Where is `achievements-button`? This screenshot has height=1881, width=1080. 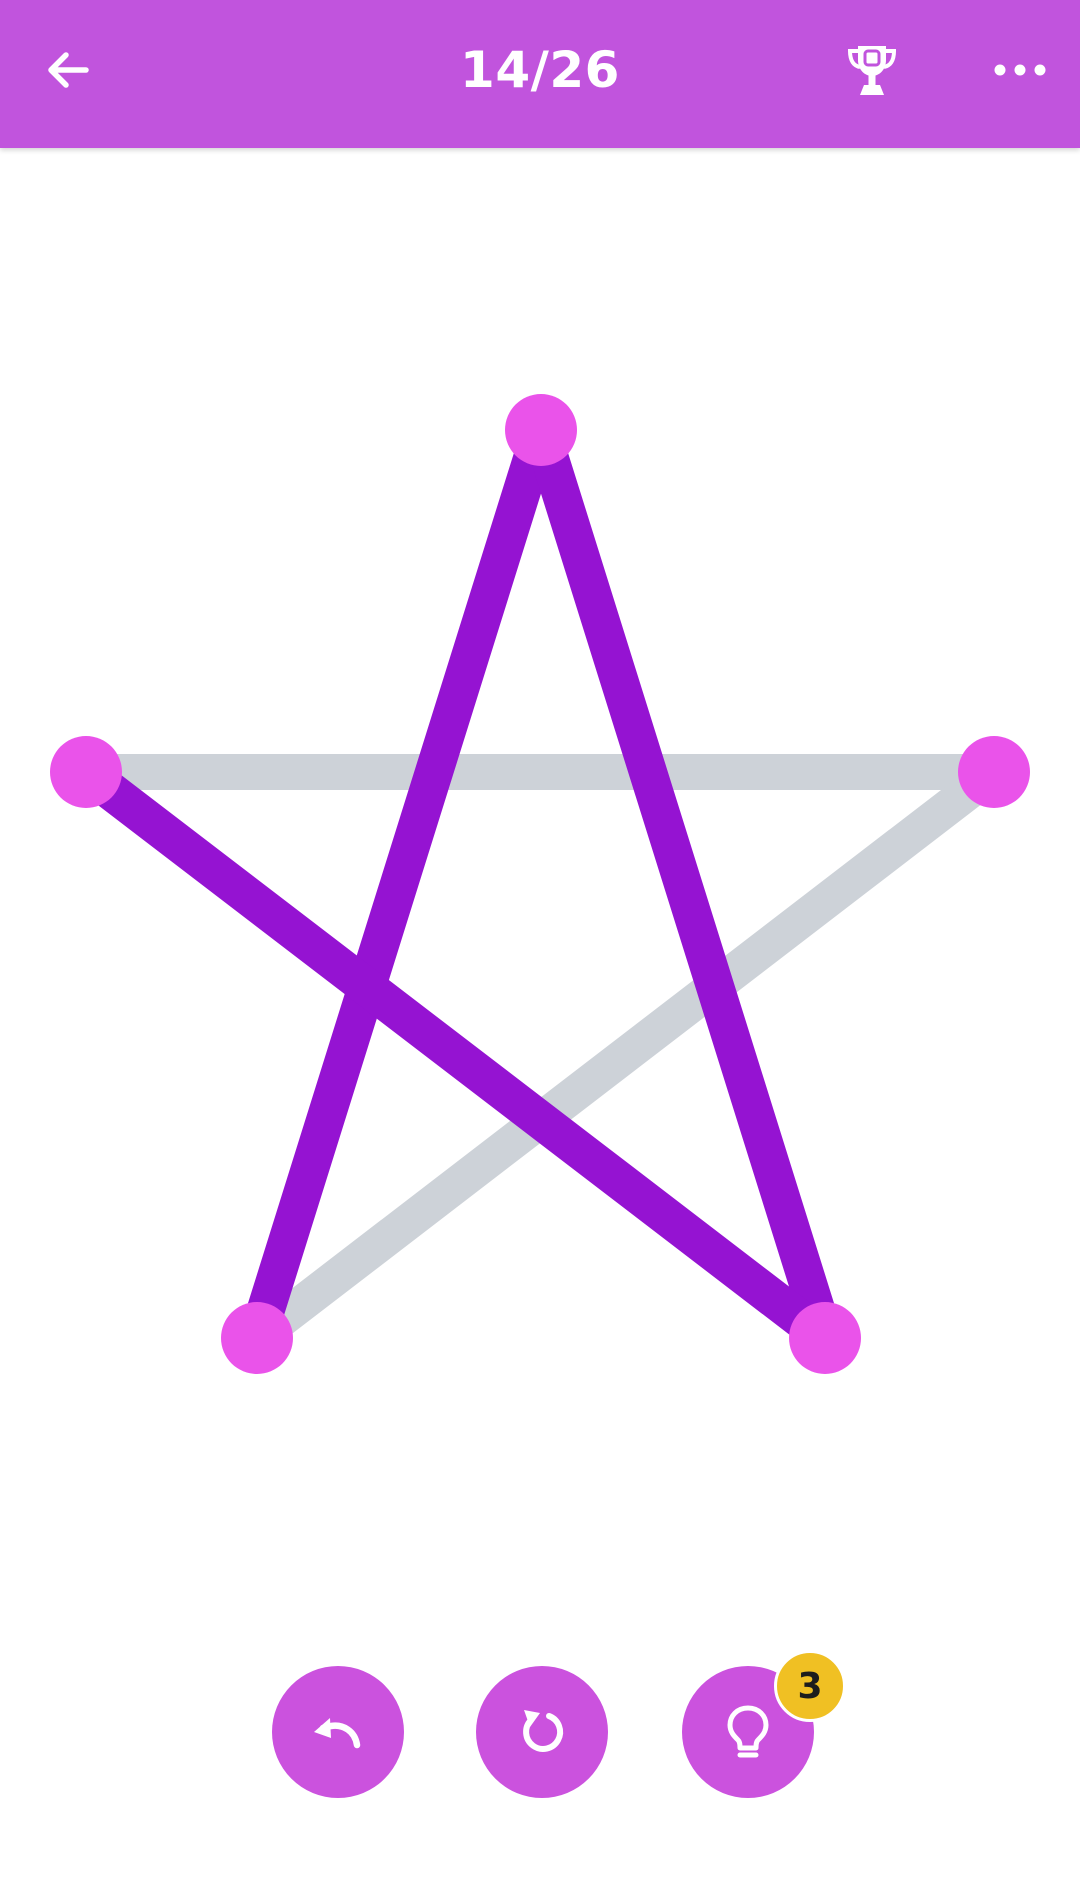
achievements-button is located at coordinates (872, 70).